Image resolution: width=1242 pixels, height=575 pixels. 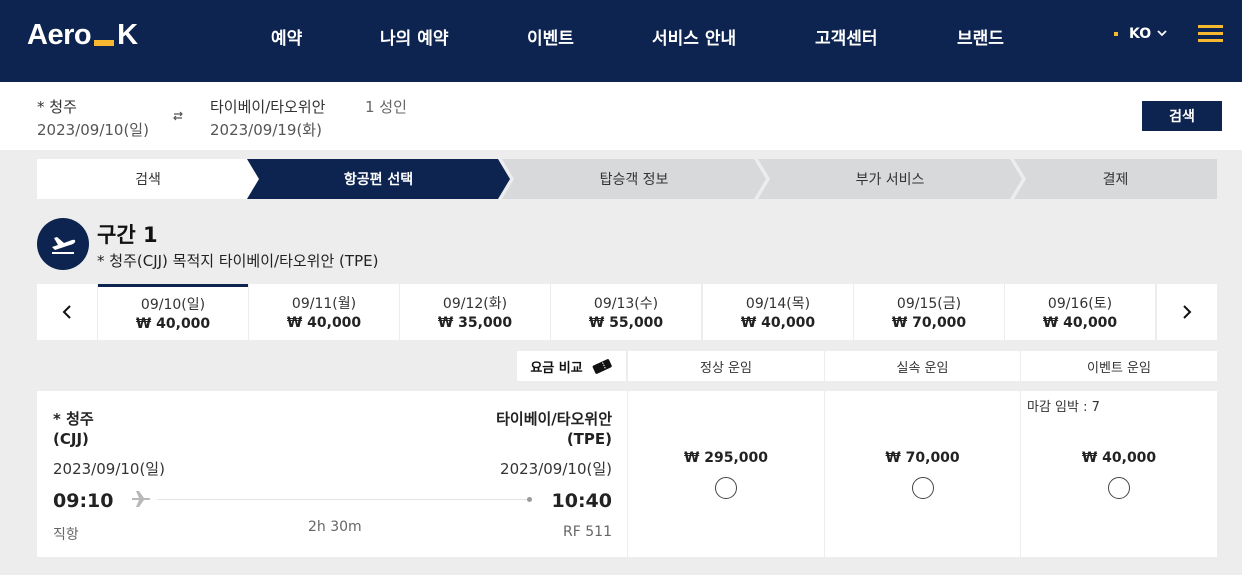 What do you see at coordinates (266, 130) in the screenshot?
I see `summary-return-date: 2023/09/19(화)` at bounding box center [266, 130].